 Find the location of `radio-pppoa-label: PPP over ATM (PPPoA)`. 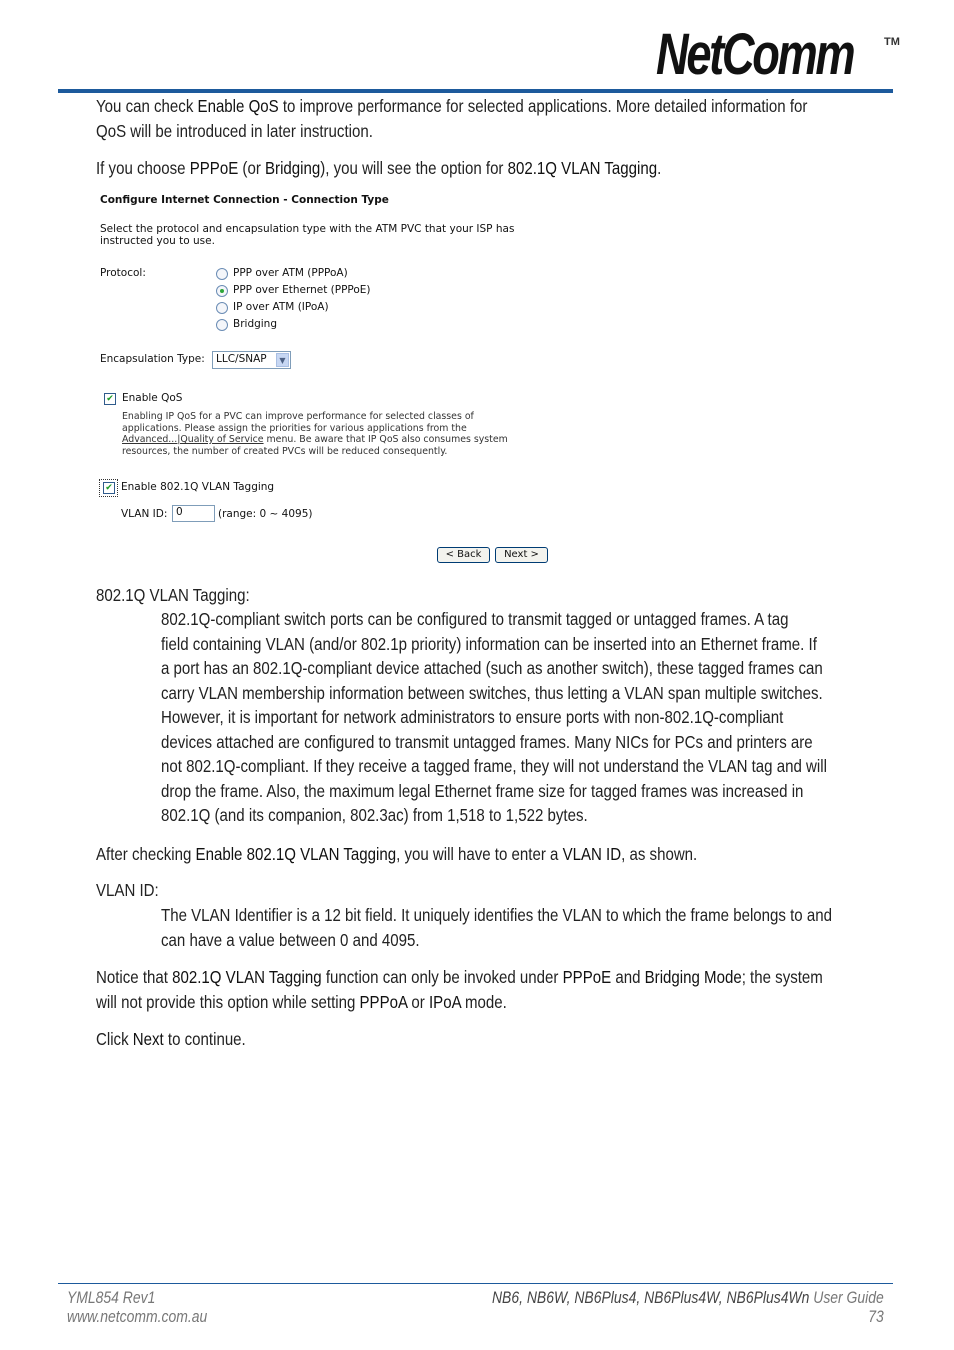

radio-pppoa-label: PPP over ATM (PPPoA) is located at coordinates (290, 273).